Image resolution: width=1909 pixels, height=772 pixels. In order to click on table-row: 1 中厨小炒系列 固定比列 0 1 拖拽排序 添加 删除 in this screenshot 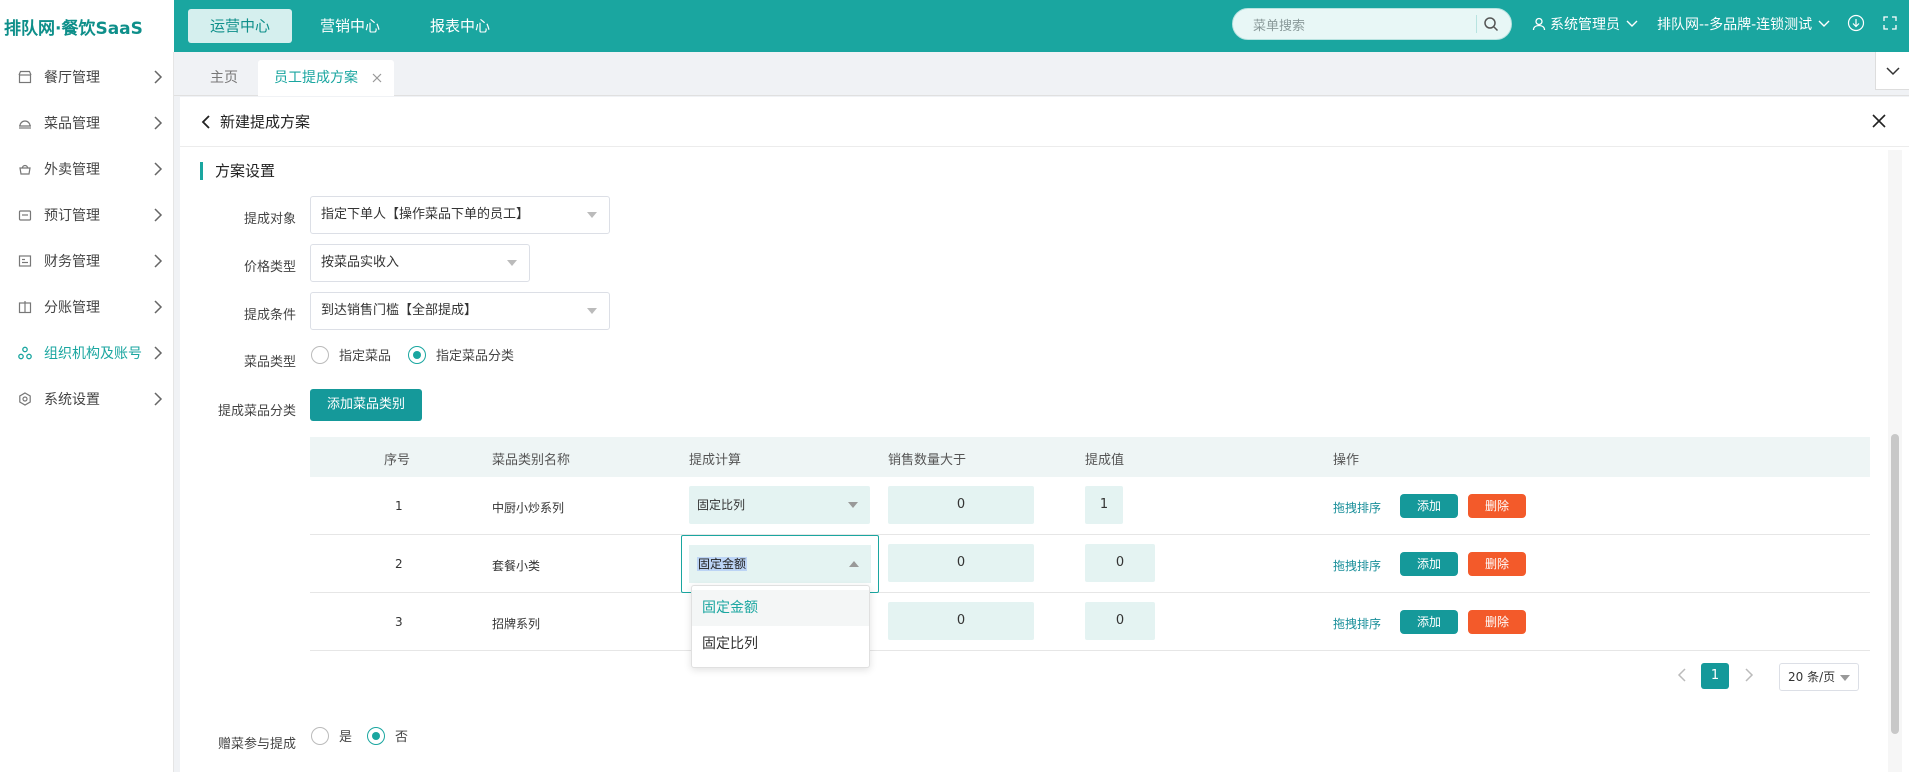, I will do `click(1090, 506)`.